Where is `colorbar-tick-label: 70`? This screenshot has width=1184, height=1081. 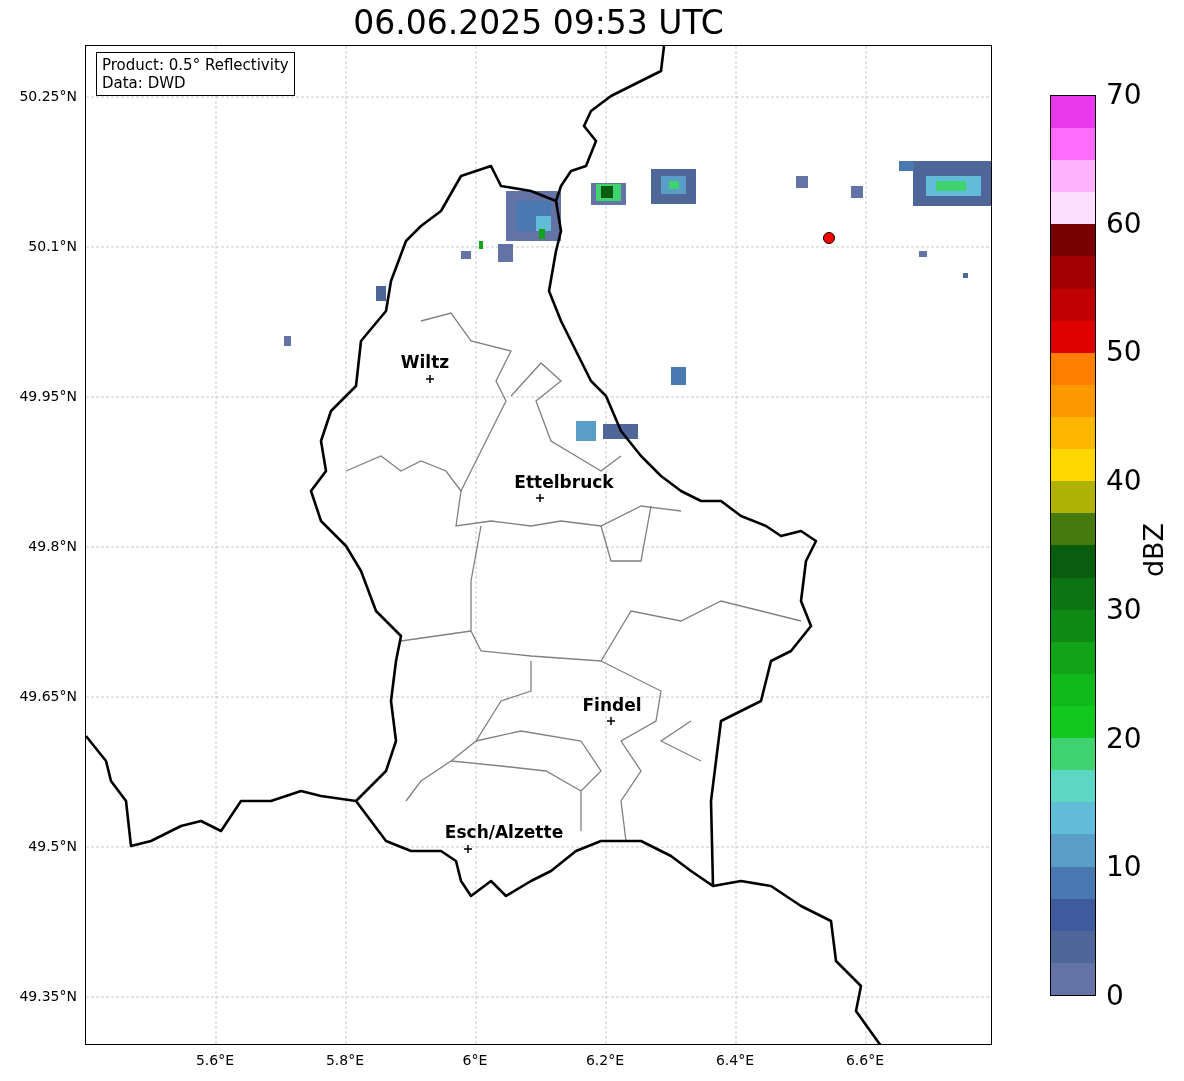
colorbar-tick-label: 70 is located at coordinates (1124, 95).